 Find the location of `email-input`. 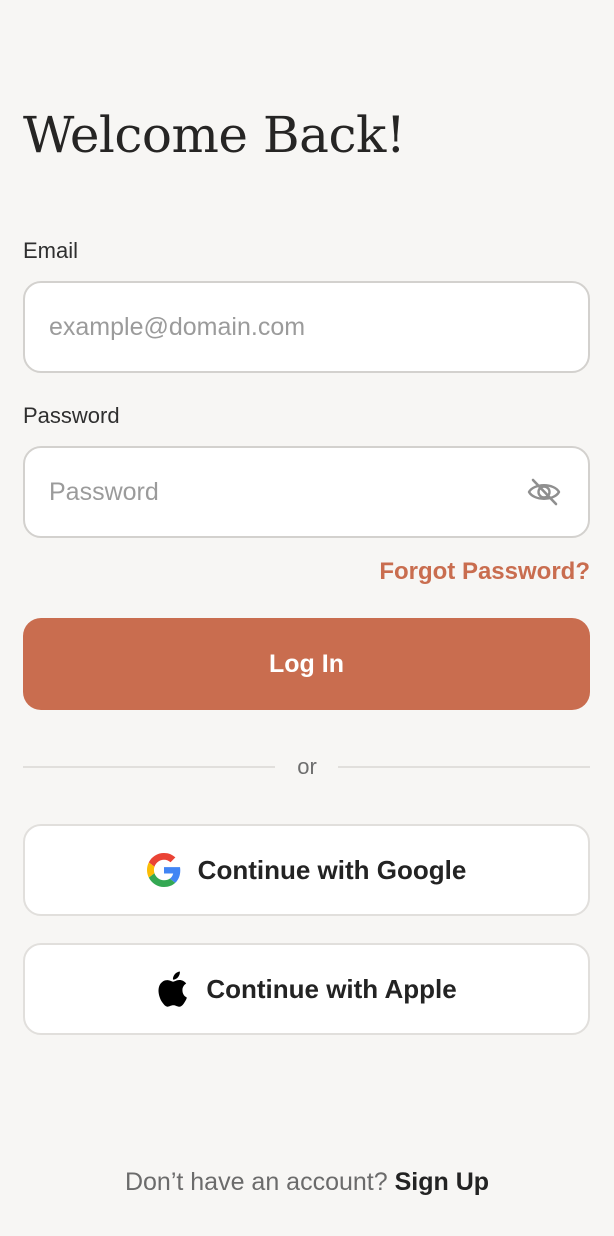

email-input is located at coordinates (289, 327).